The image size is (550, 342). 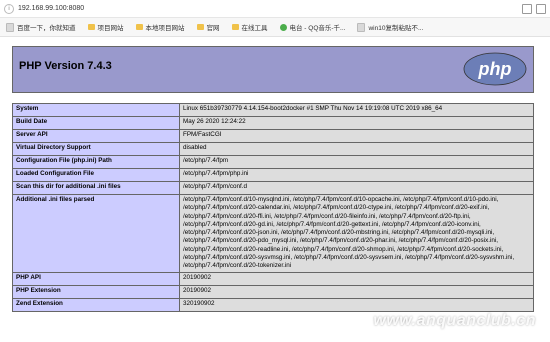 I want to click on row-value: FPM/FastCGI, so click(x=356, y=136).